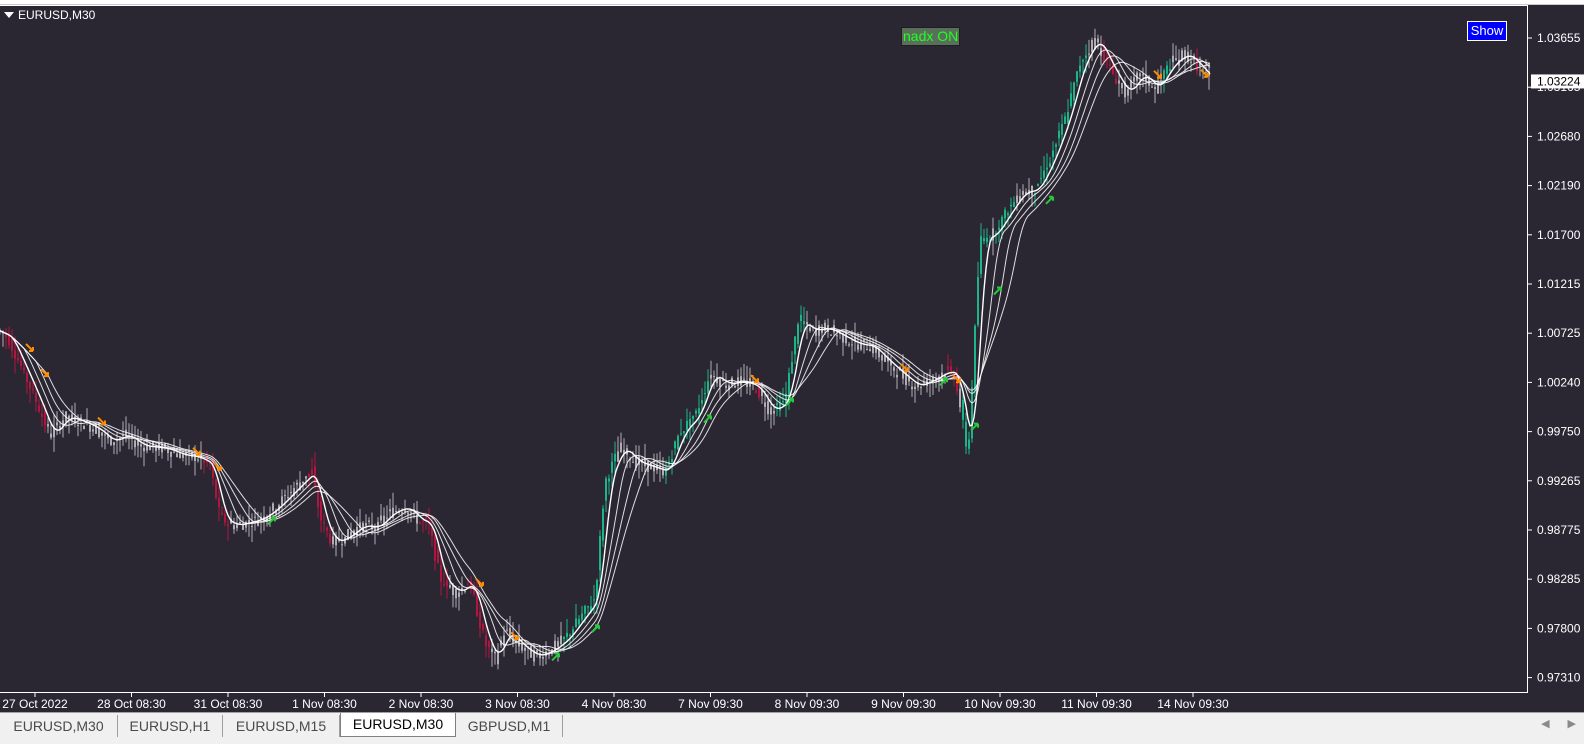 This screenshot has width=1584, height=744. Describe the element at coordinates (35, 704) in the screenshot. I see `time-tick-label: 27 Oct 2022` at that location.